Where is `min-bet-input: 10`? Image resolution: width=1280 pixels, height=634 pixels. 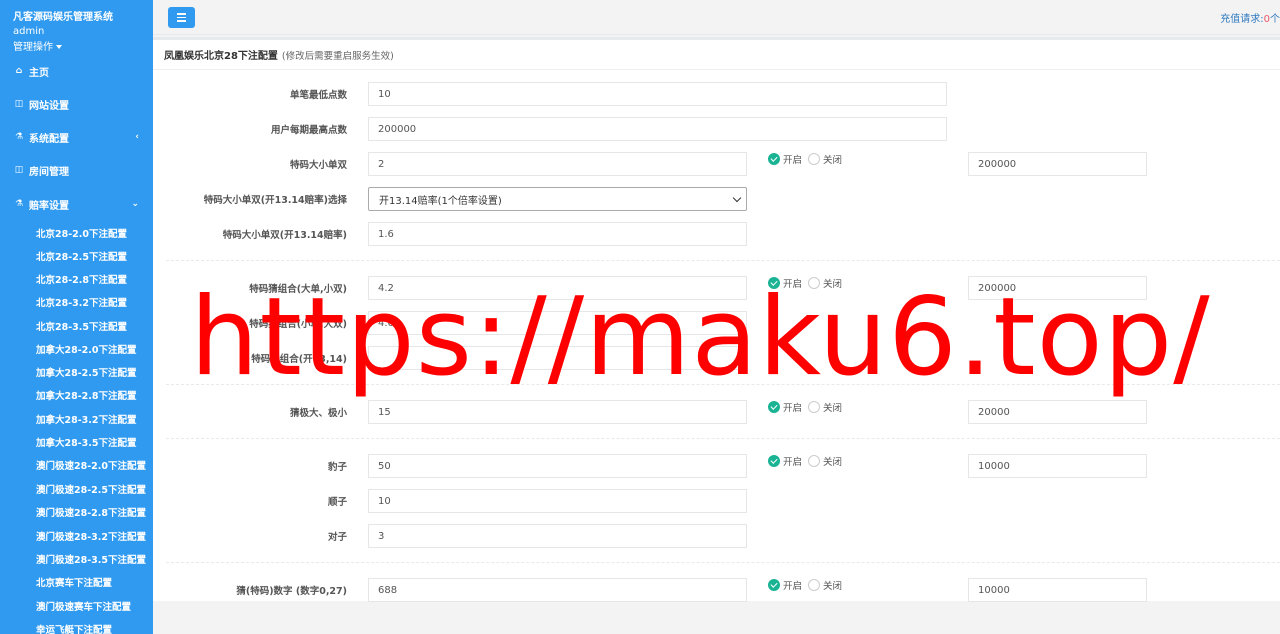
min-bet-input: 10 is located at coordinates (657, 94).